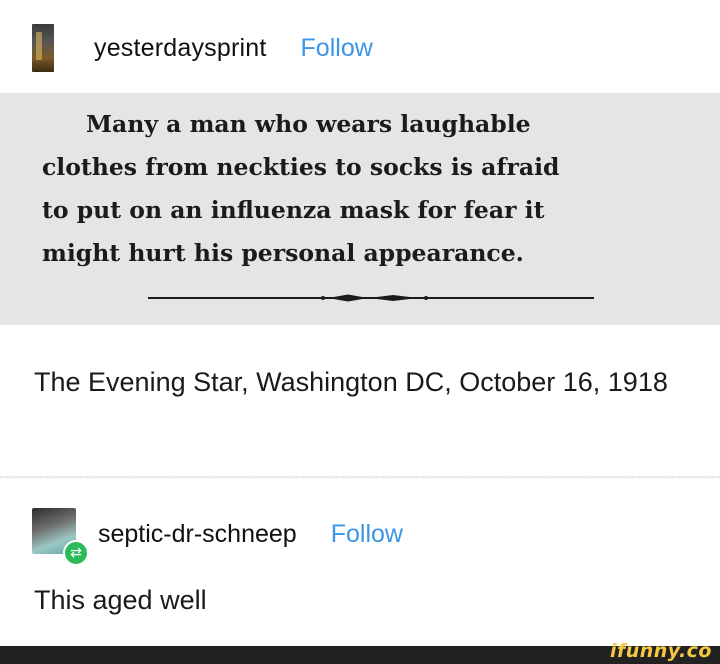 The height and width of the screenshot is (664, 720). What do you see at coordinates (180, 48) in the screenshot?
I see `username: yesterdaysprint` at bounding box center [180, 48].